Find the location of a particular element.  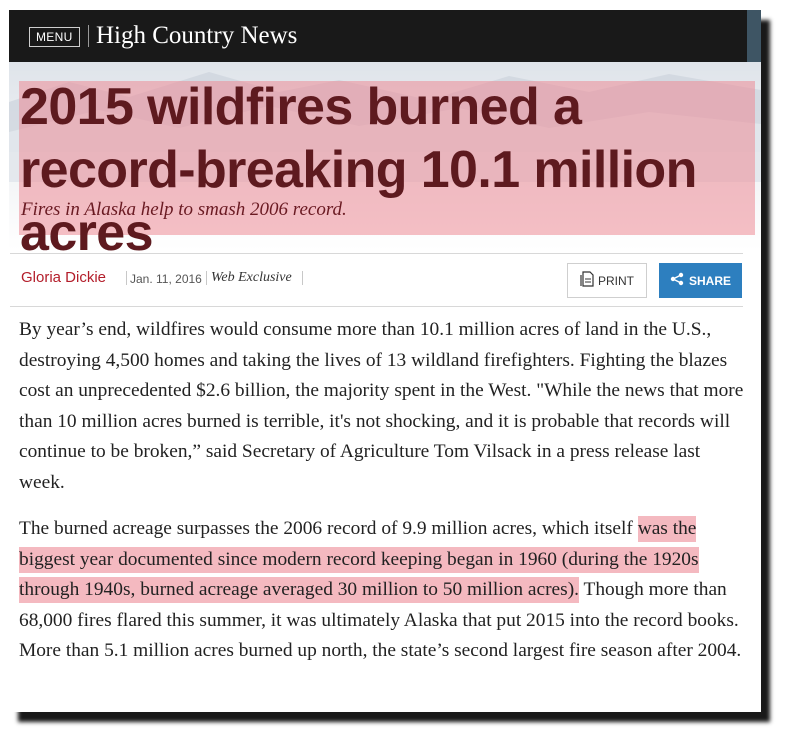

header-divider is located at coordinates (88, 36).